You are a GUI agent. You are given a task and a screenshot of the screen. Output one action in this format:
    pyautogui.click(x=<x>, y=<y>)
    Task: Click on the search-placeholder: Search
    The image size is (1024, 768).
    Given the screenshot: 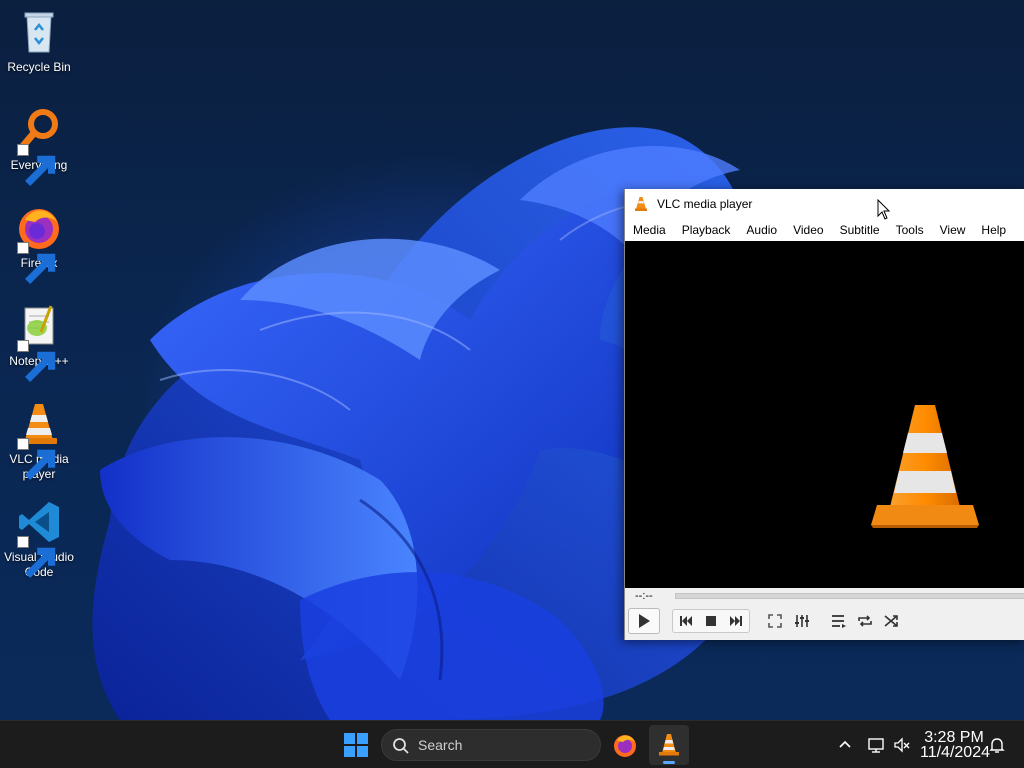 What is the action you would take?
    pyautogui.click(x=440, y=745)
    